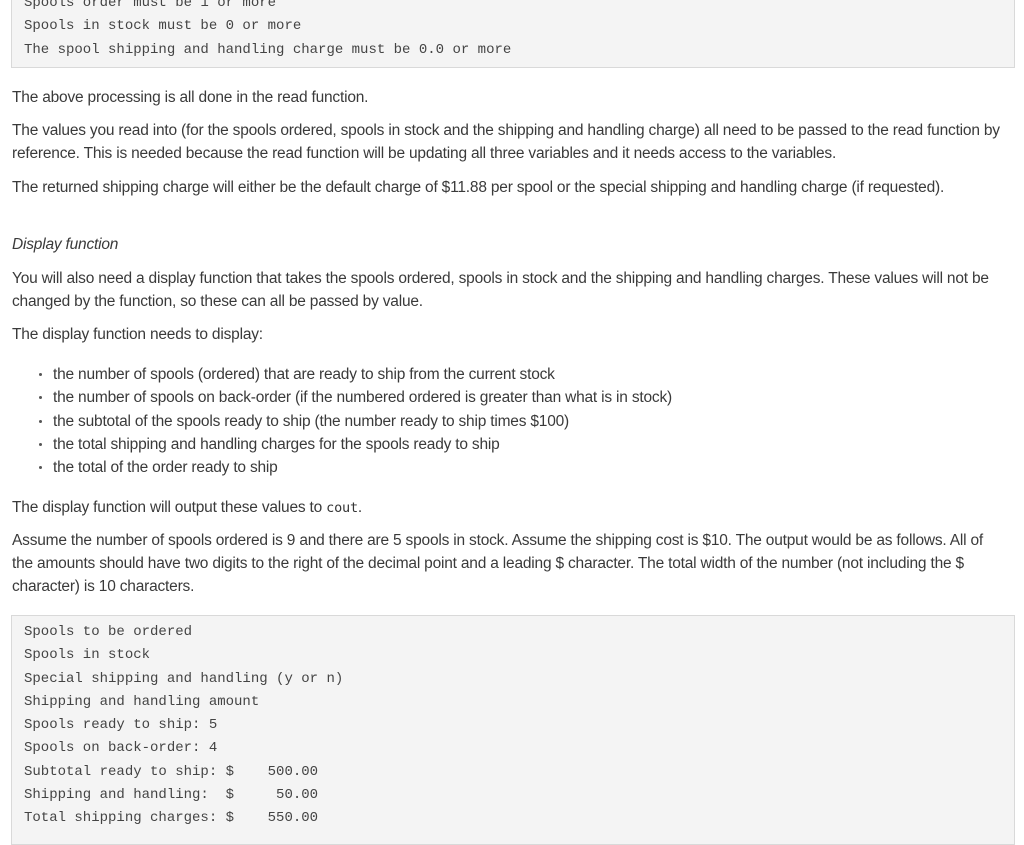 This screenshot has width=1024, height=845. I want to click on code-line: Spools ready to ship: 5, so click(121, 725).